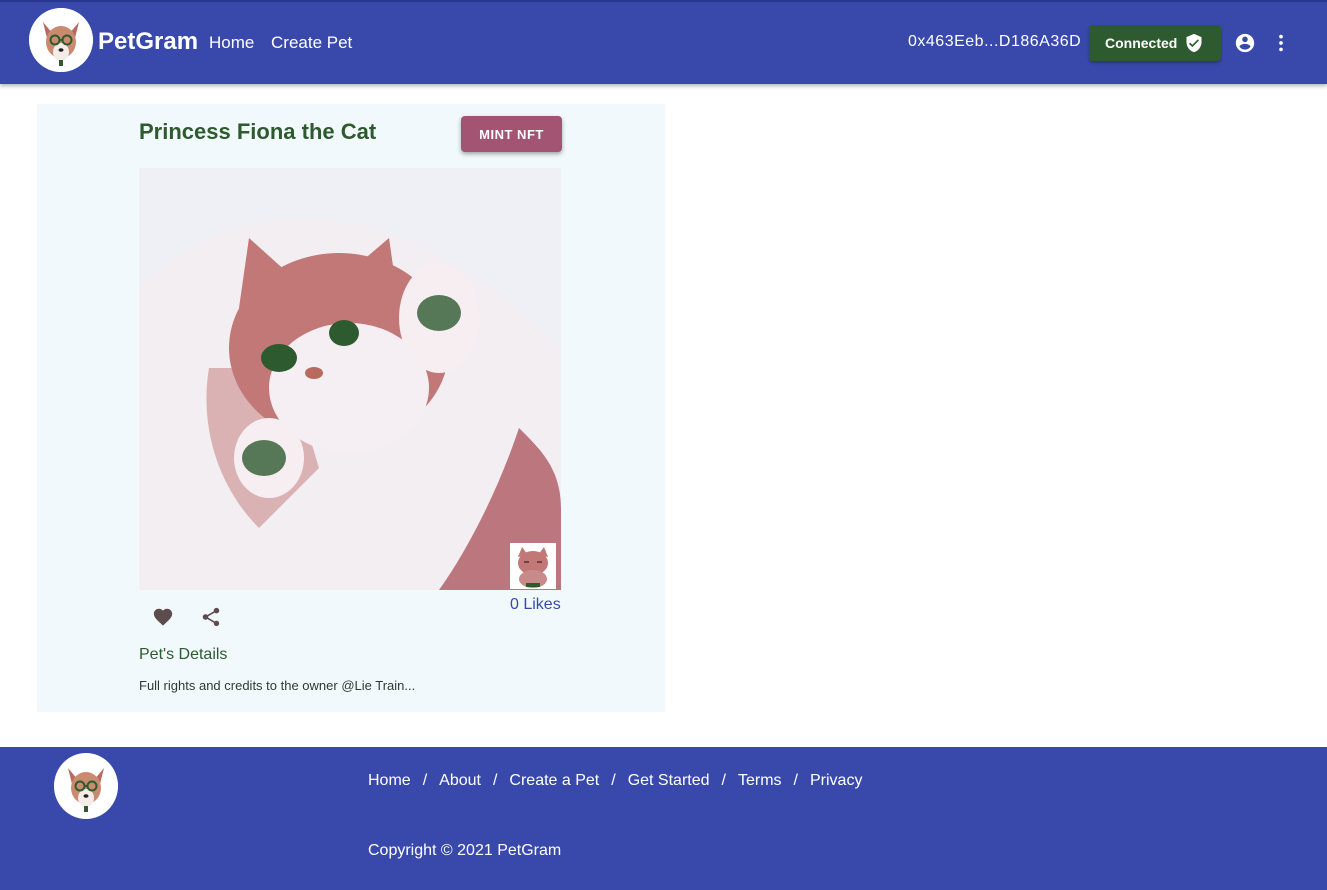  What do you see at coordinates (183, 654) in the screenshot?
I see `pet-details-heading: Pet's Details` at bounding box center [183, 654].